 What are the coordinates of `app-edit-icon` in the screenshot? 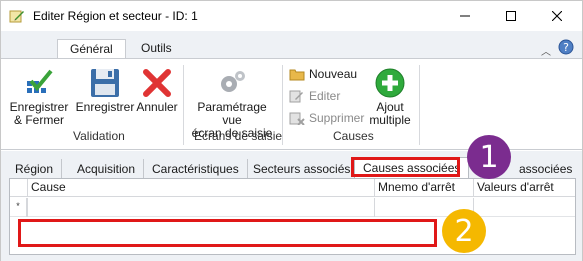 It's located at (16, 16).